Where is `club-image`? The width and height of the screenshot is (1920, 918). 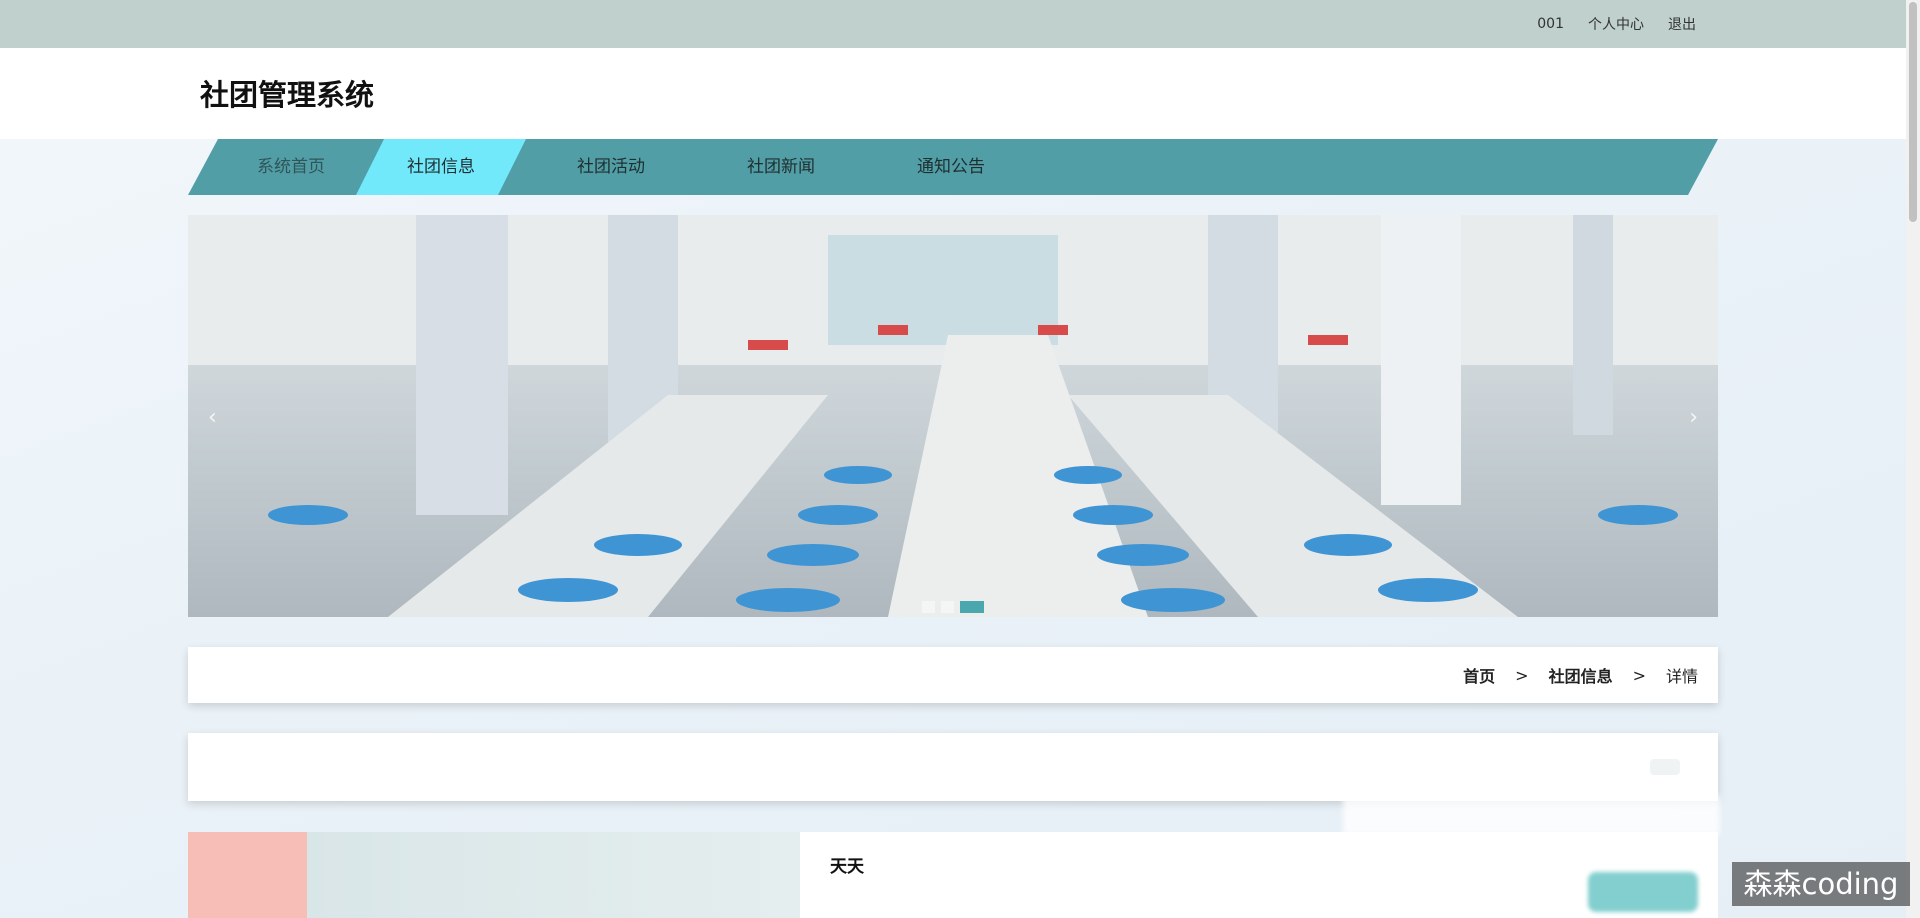 club-image is located at coordinates (494, 875).